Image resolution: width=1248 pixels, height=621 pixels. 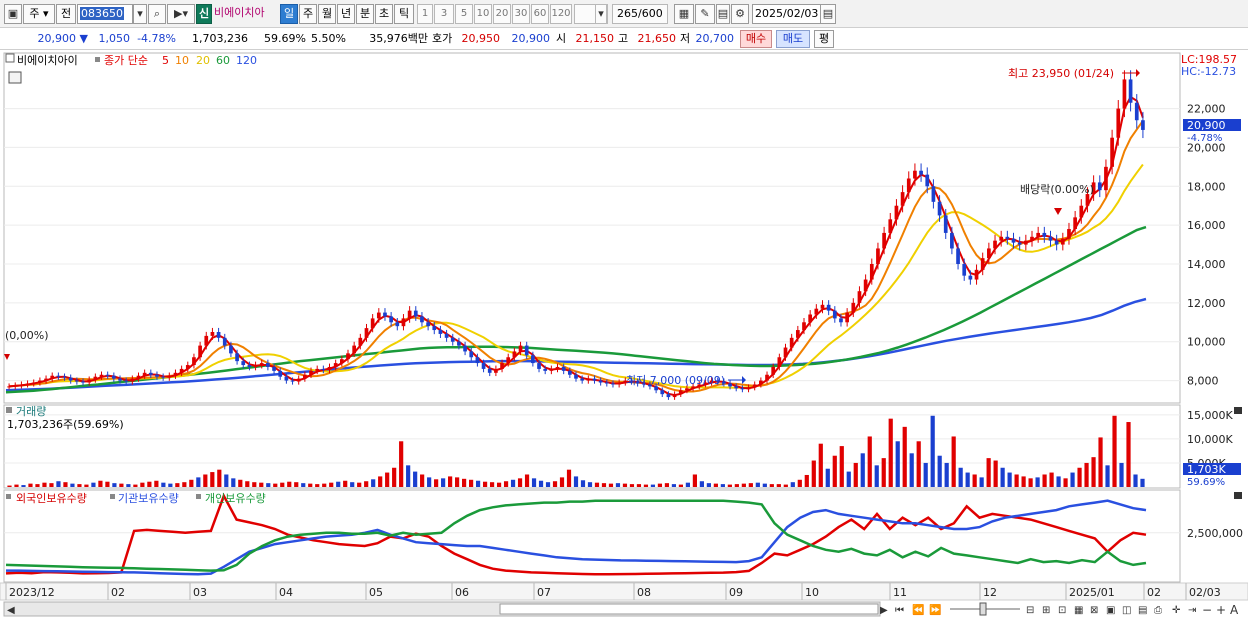 I want to click on zoom-fit-icon: ⊟, so click(x=1030, y=610).